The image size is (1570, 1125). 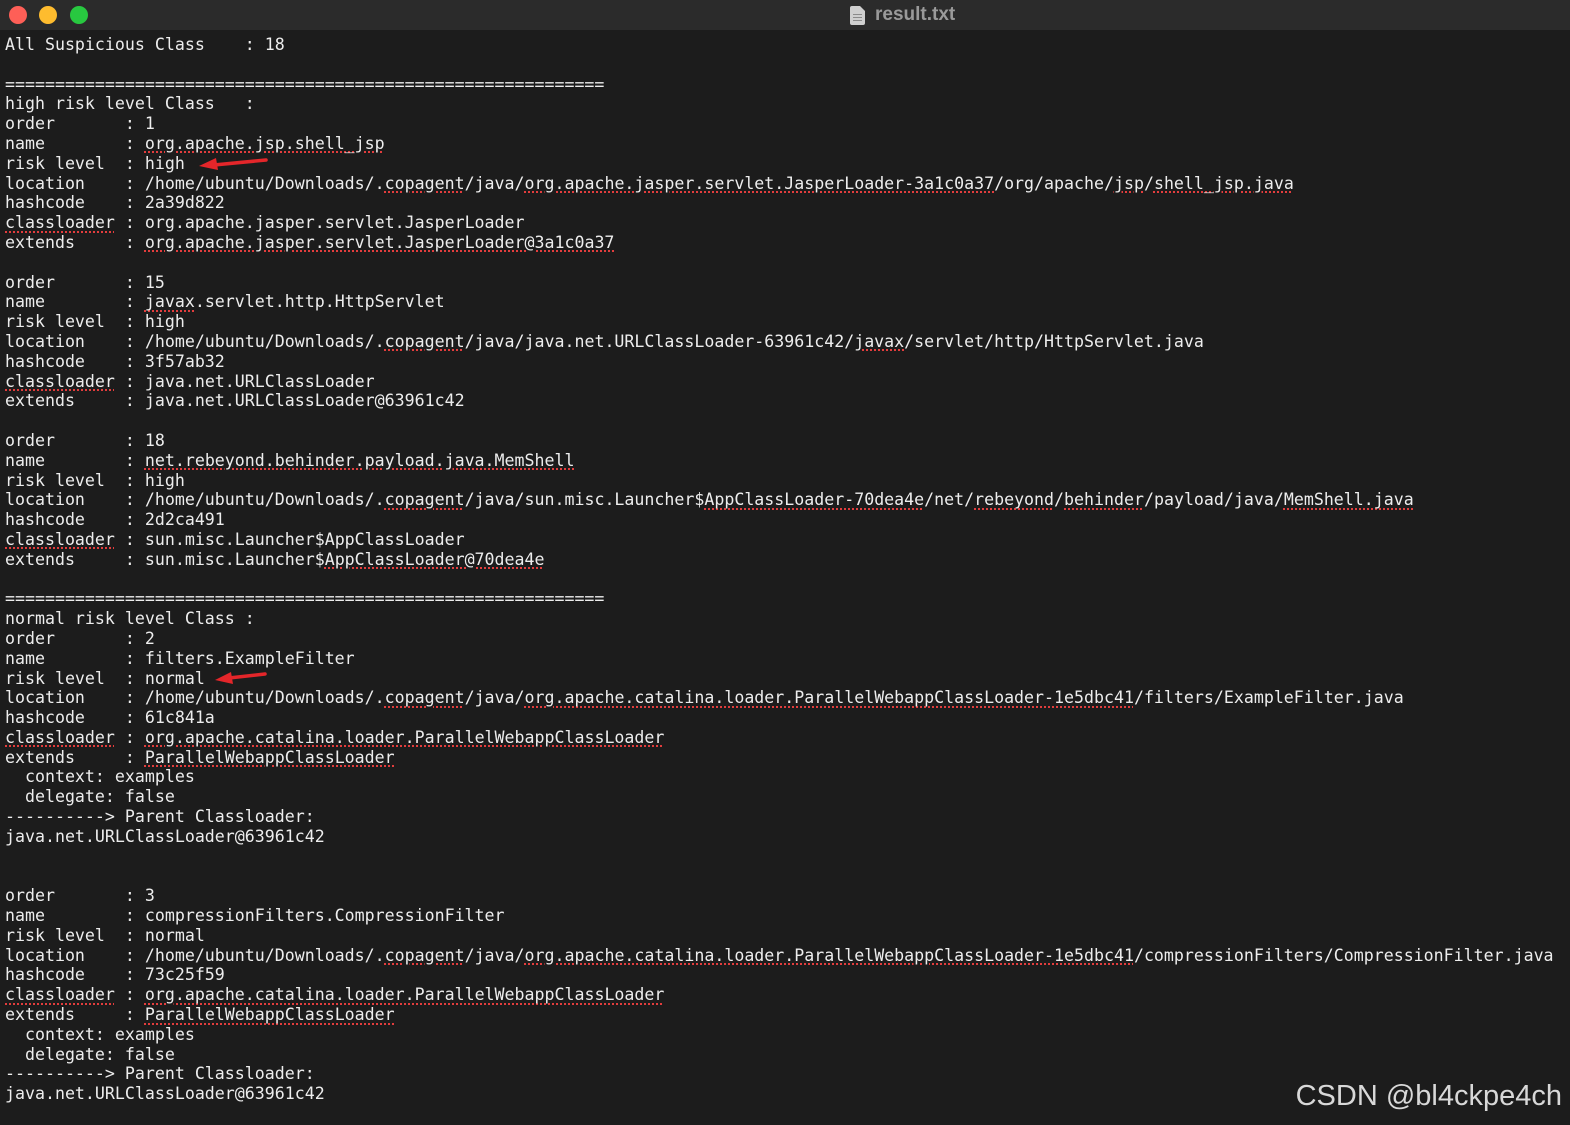 What do you see at coordinates (160, 817) in the screenshot?
I see `text-line: ----------> Parent Classloader:` at bounding box center [160, 817].